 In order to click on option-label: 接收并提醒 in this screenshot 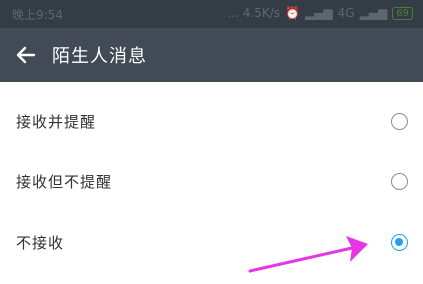, I will do `click(56, 122)`.